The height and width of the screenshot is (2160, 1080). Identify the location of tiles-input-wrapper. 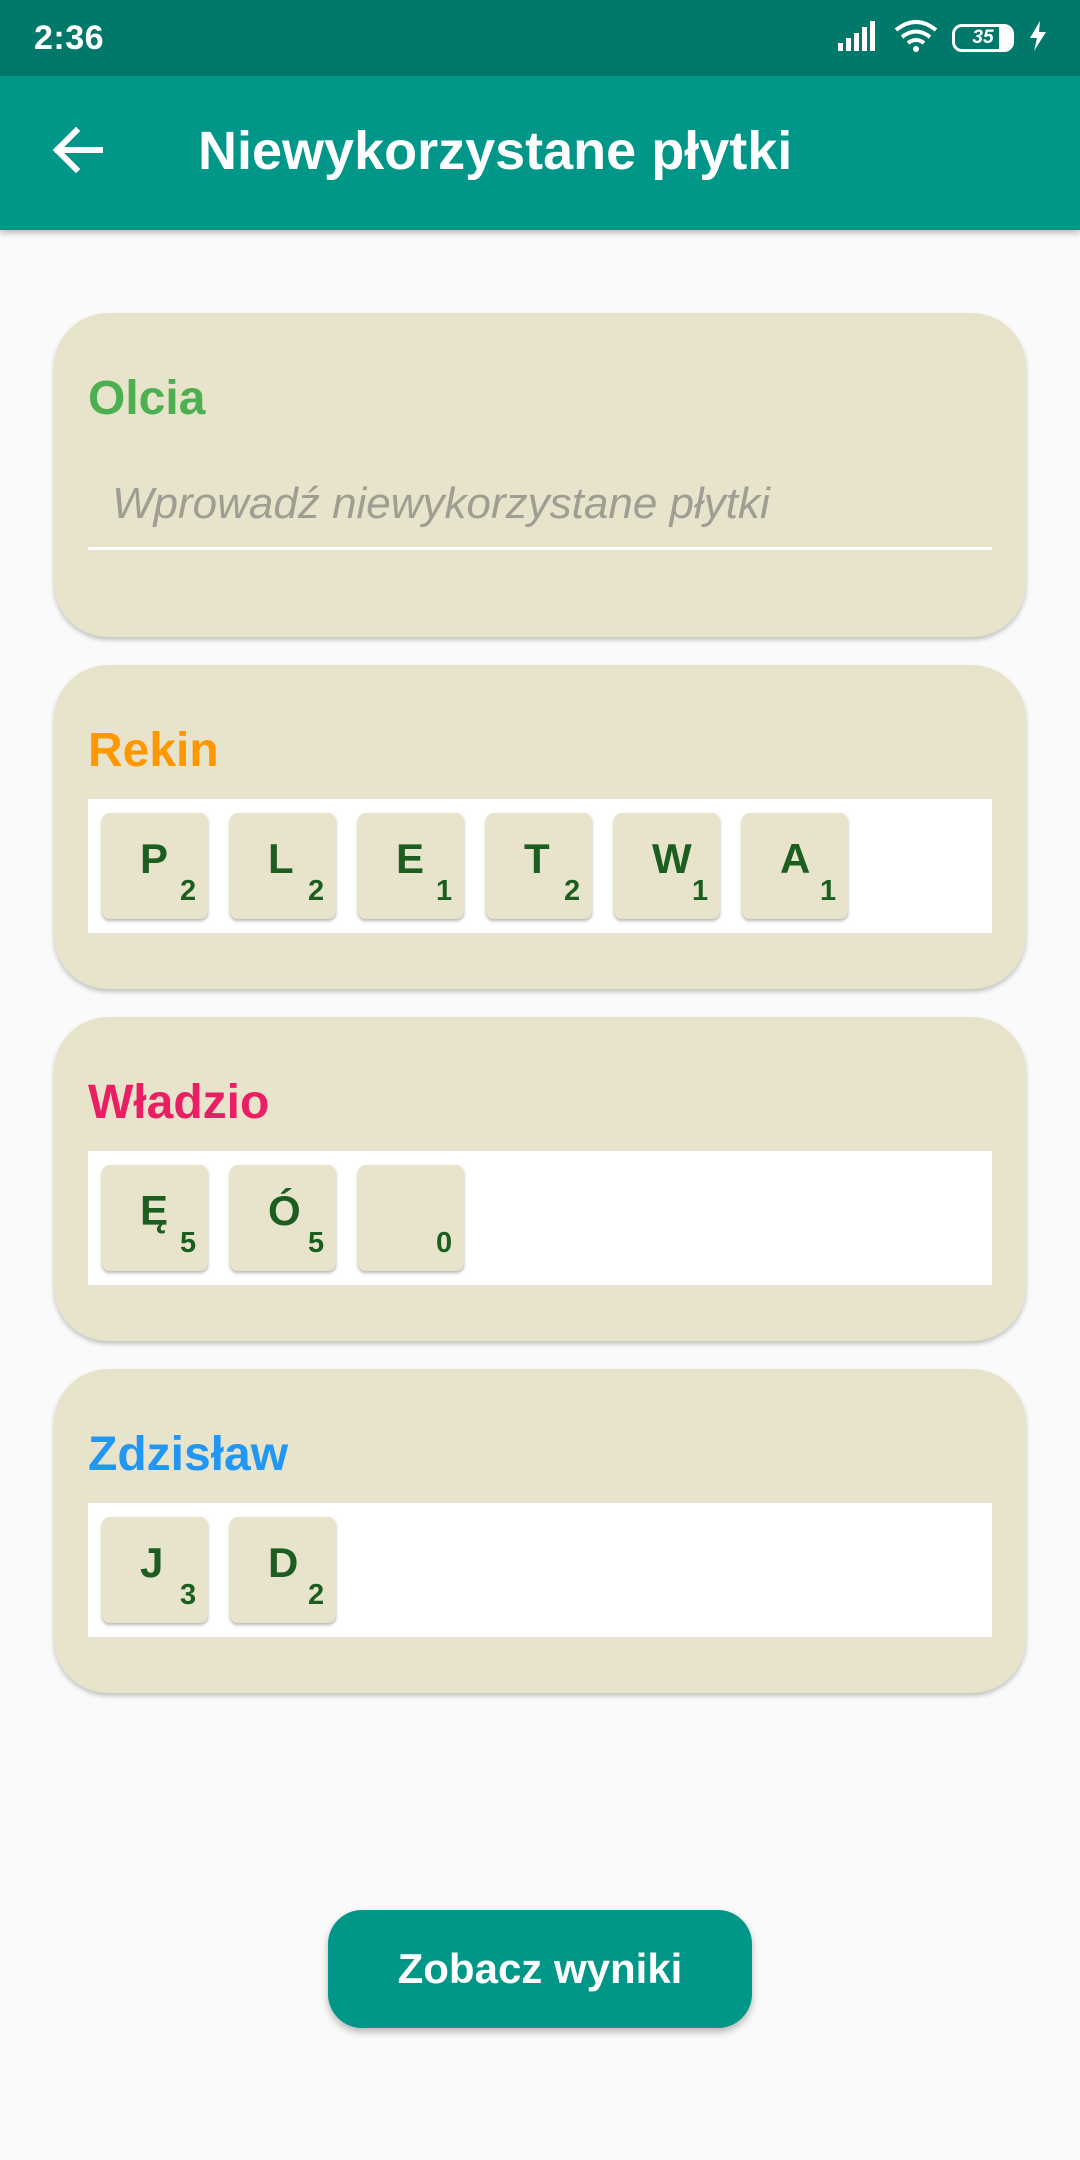
(540, 505).